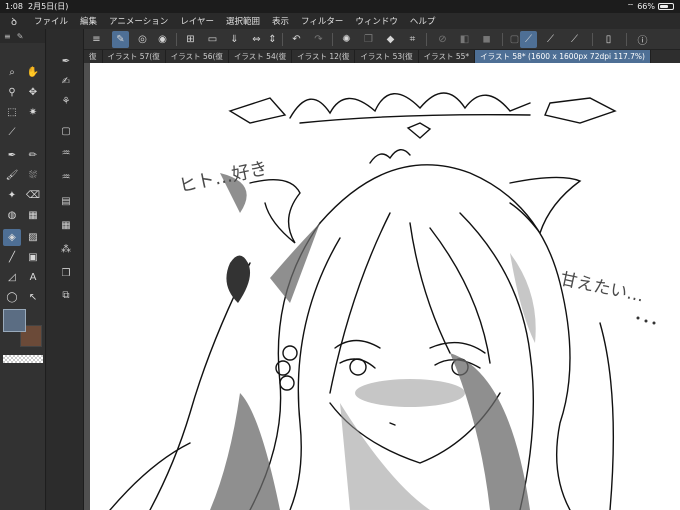 The width and height of the screenshot is (680, 510). Describe the element at coordinates (120, 39) in the screenshot. I see `edit-active-icon: ✎` at that location.